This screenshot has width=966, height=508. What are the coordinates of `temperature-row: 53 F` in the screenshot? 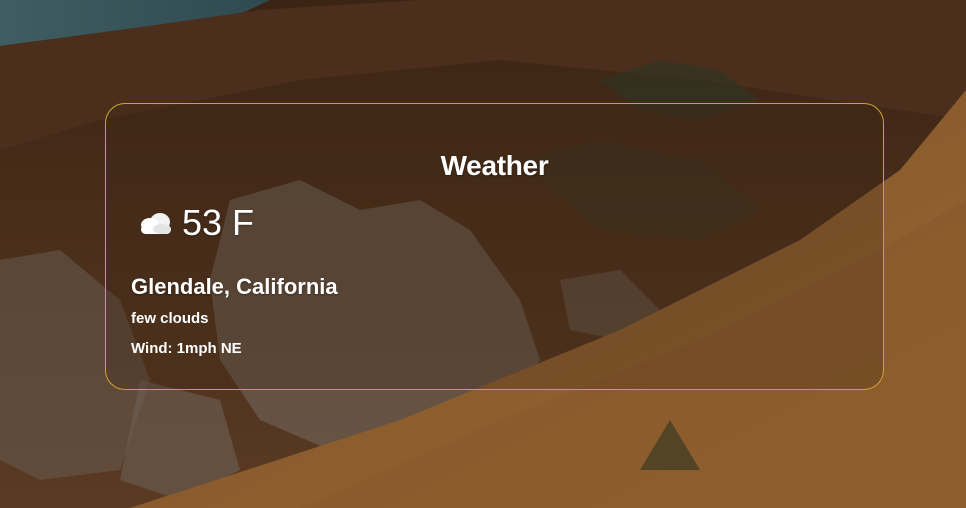 It's located at (195, 222).